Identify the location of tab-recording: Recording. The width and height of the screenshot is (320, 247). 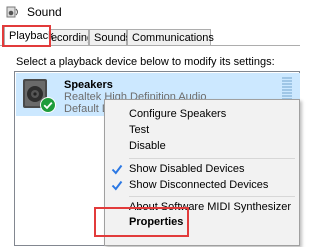
(69, 37).